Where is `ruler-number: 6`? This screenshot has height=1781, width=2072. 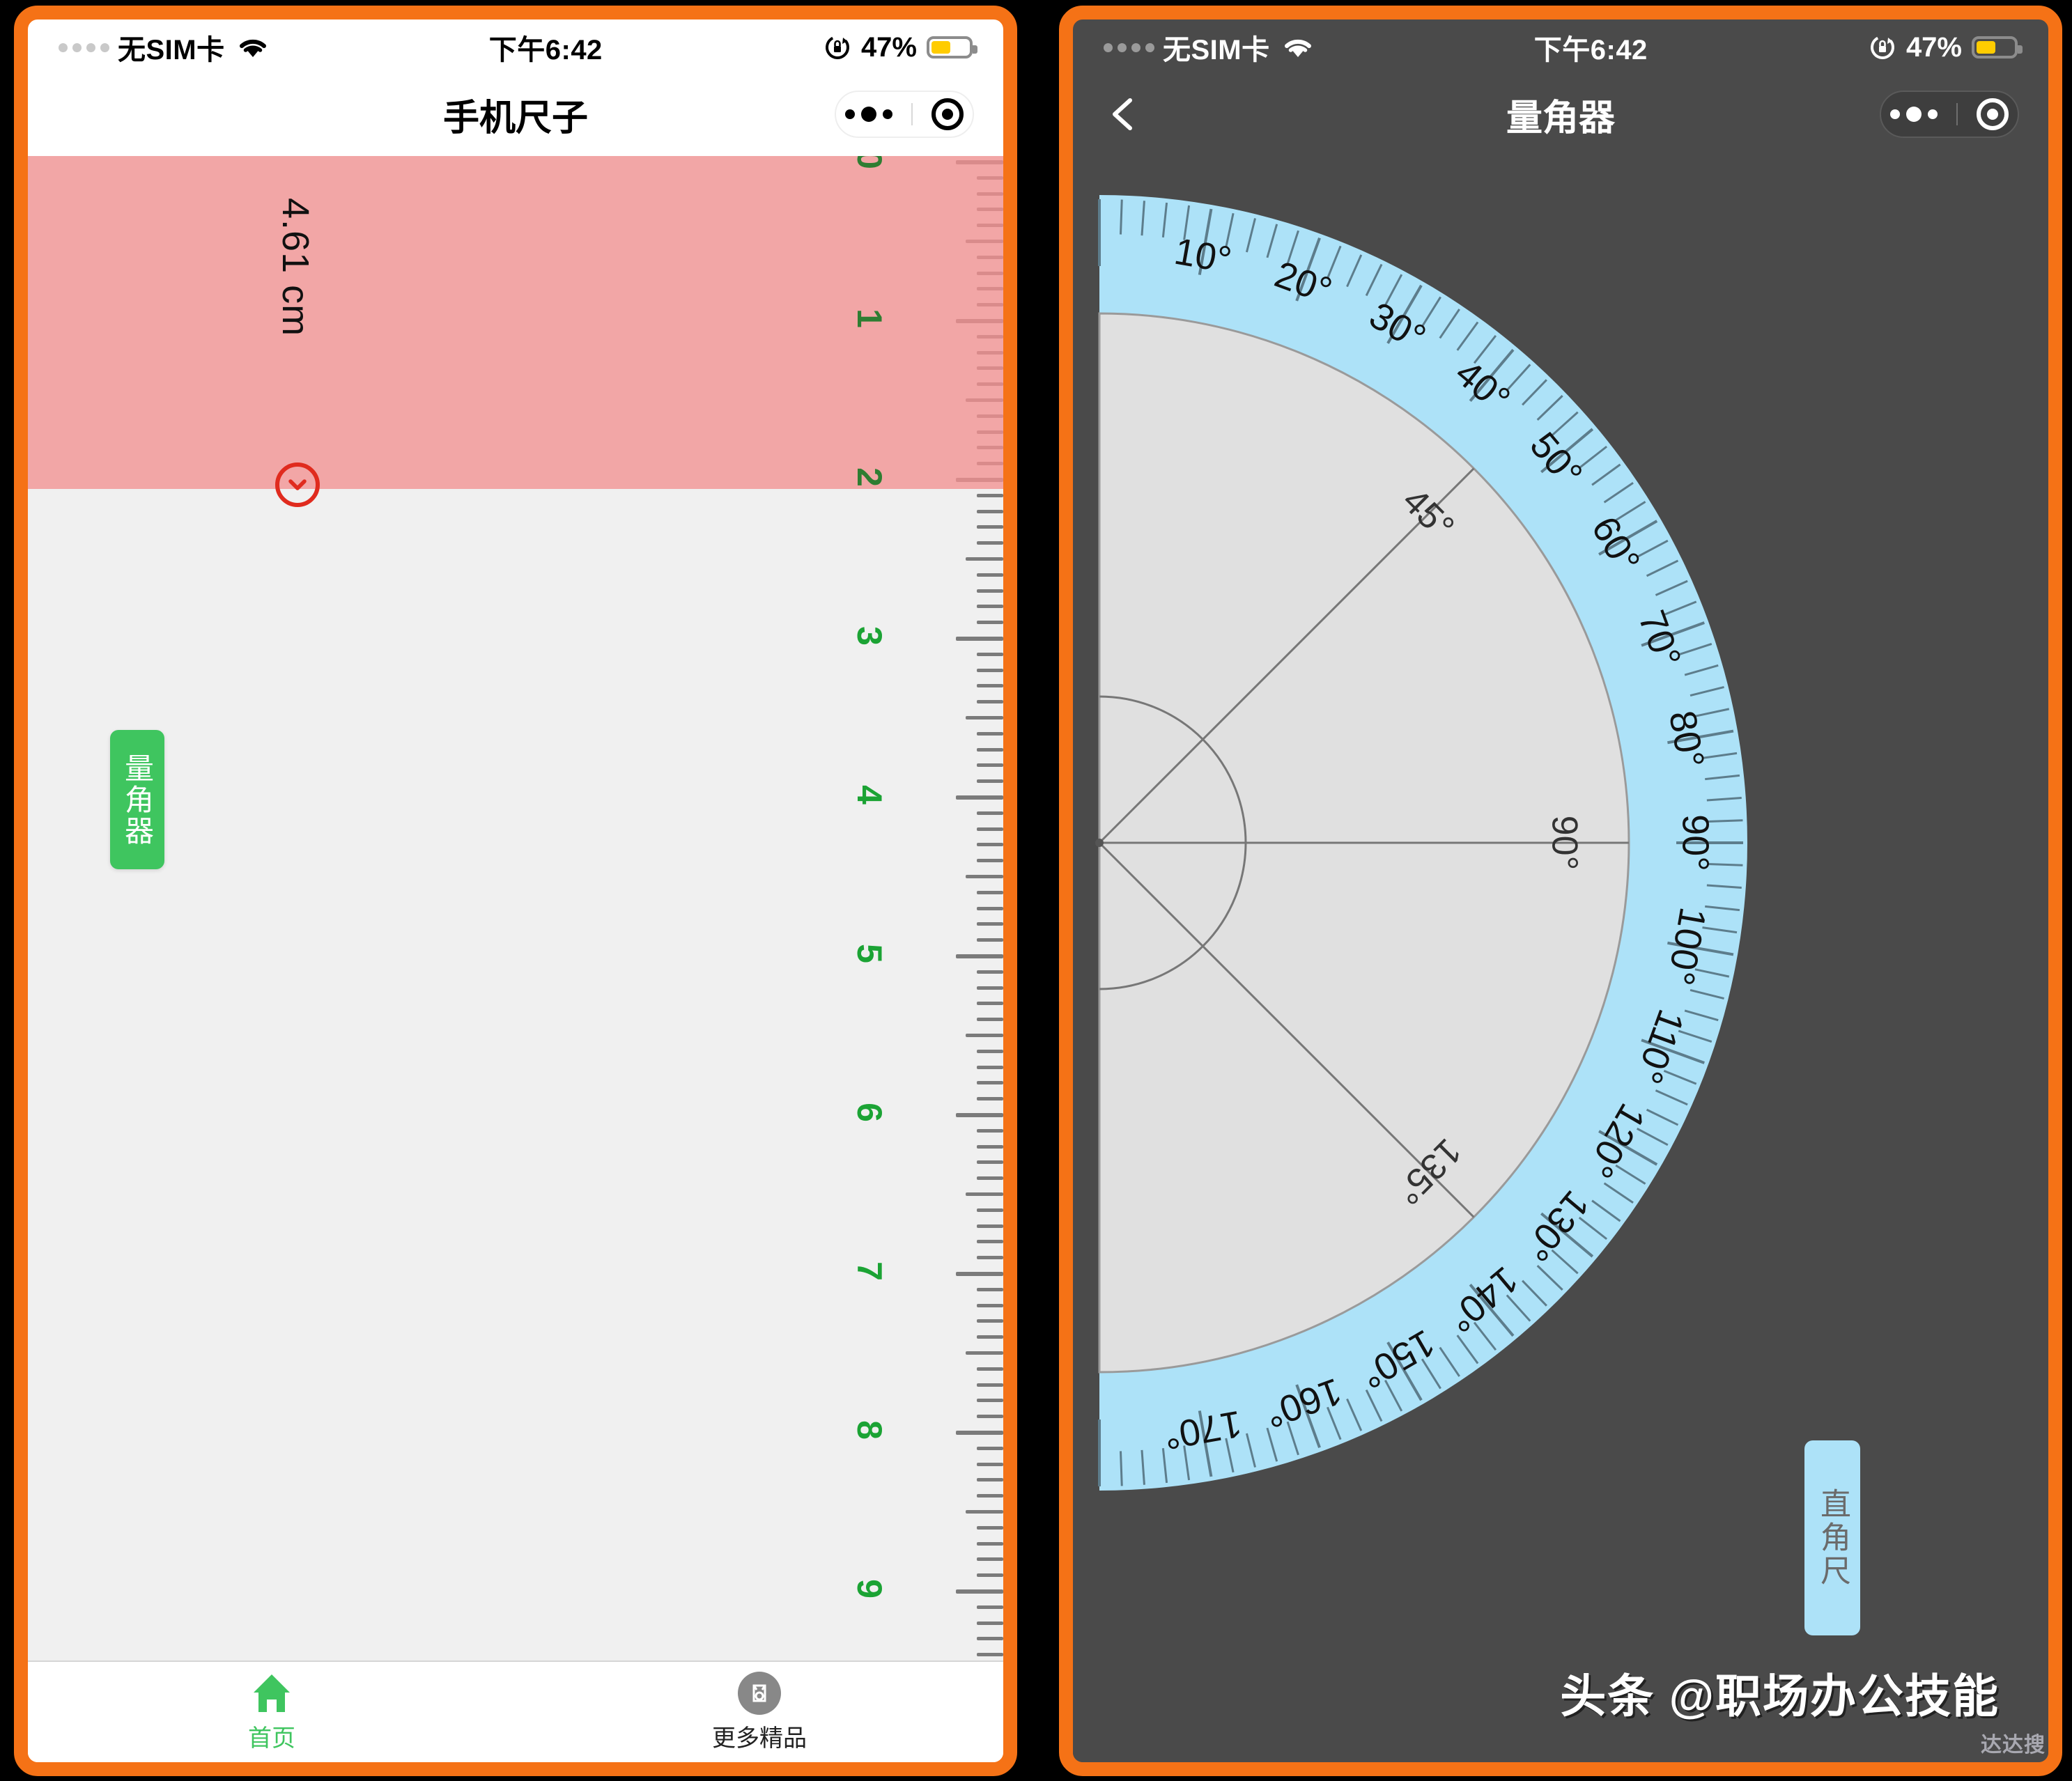
ruler-number: 6 is located at coordinates (869, 1112).